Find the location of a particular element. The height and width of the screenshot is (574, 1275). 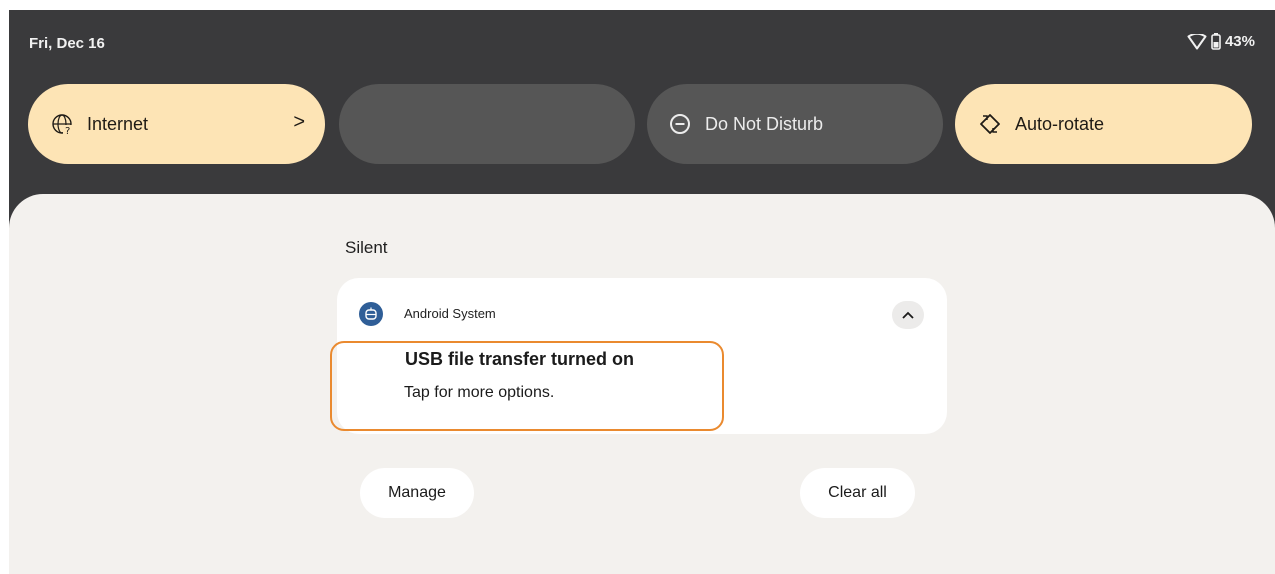

battery-percent: 43% is located at coordinates (1239, 41).